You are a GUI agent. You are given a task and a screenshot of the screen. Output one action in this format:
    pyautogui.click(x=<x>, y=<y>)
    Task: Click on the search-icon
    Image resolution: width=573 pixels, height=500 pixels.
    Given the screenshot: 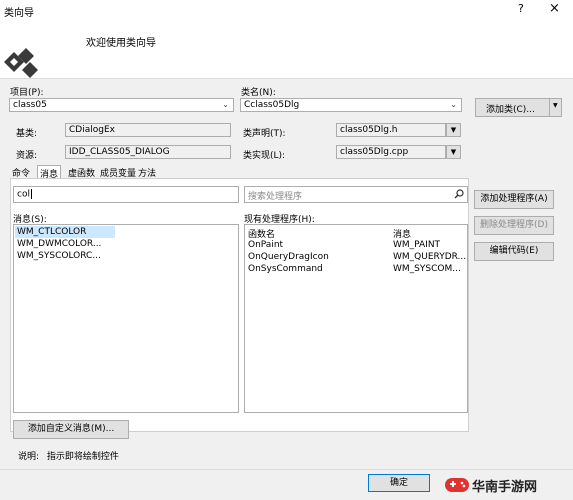 What is the action you would take?
    pyautogui.click(x=459, y=194)
    